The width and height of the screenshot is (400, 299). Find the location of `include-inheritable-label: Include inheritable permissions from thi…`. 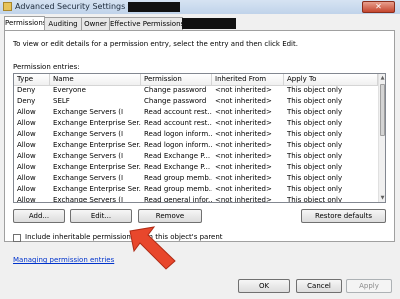

include-inheritable-label: Include inheritable permissions from thi… is located at coordinates (124, 237).